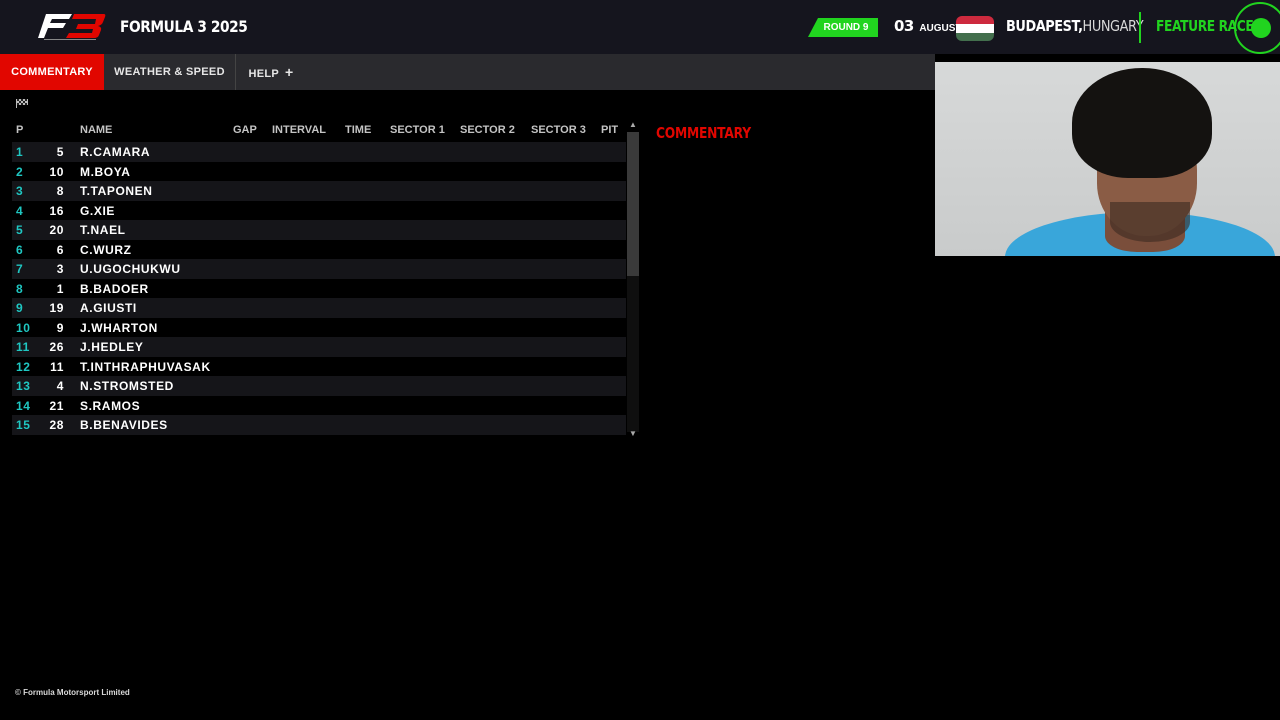 The height and width of the screenshot is (720, 1280). I want to click on table-row: 15 28 B.BENAVIDES, so click(319, 425).